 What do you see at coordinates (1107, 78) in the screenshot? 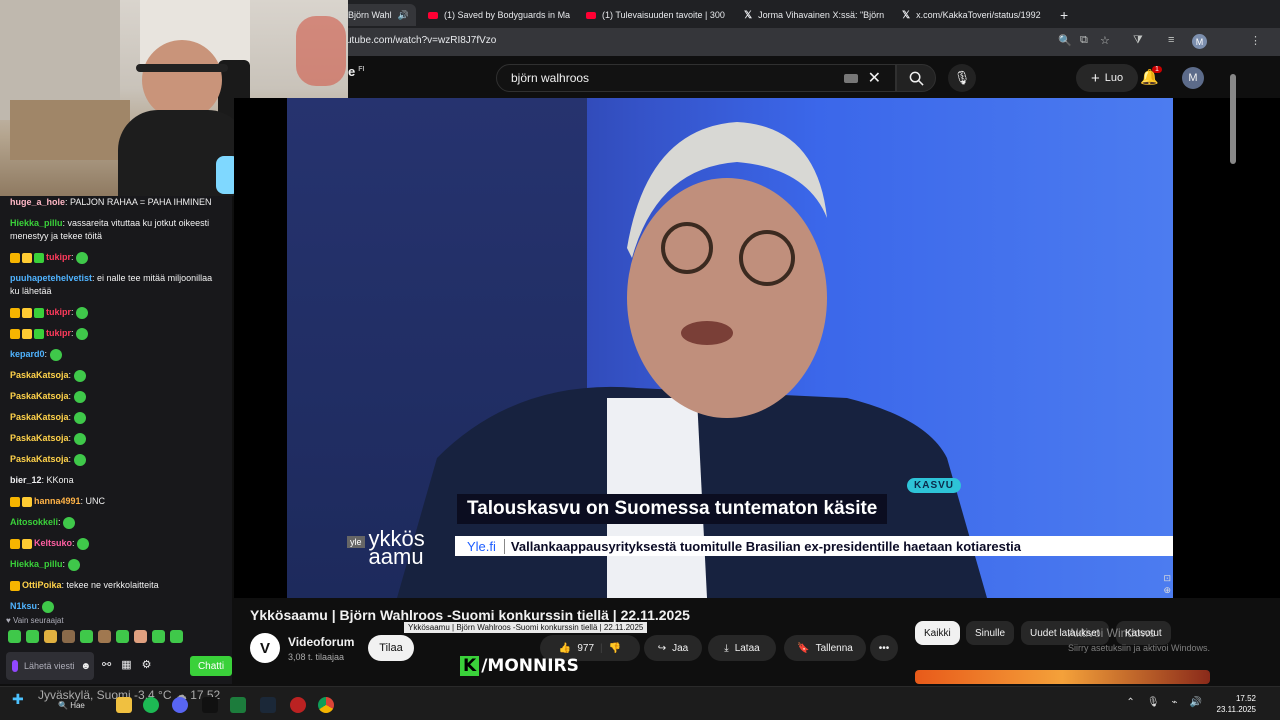
I see `create-button: + Luo` at bounding box center [1107, 78].